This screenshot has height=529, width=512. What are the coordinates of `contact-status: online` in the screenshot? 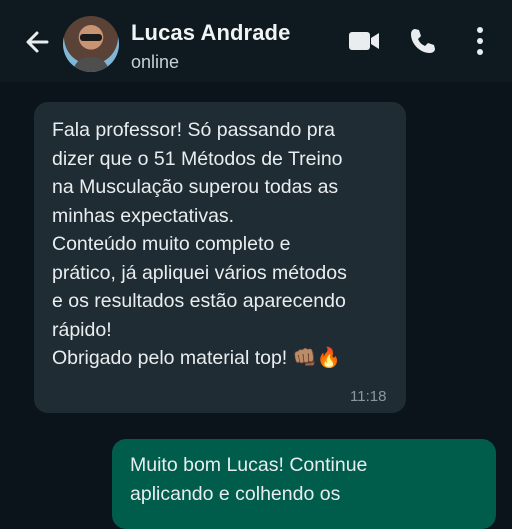 It's located at (155, 62).